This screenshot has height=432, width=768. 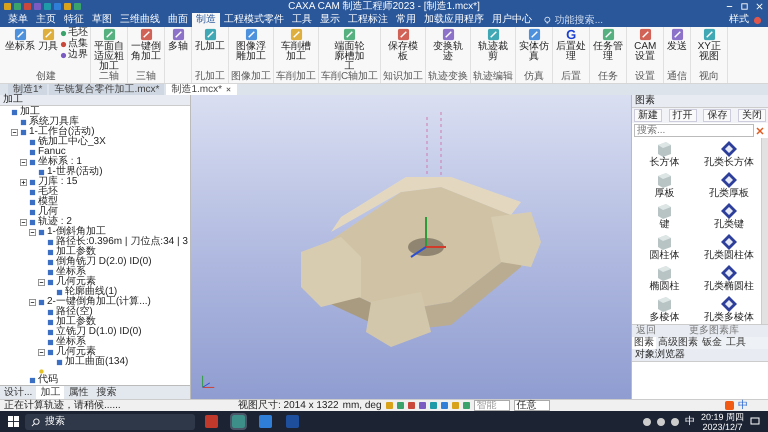 I want to click on ribbon-button: 轨迹裁剪, so click(x=493, y=50).